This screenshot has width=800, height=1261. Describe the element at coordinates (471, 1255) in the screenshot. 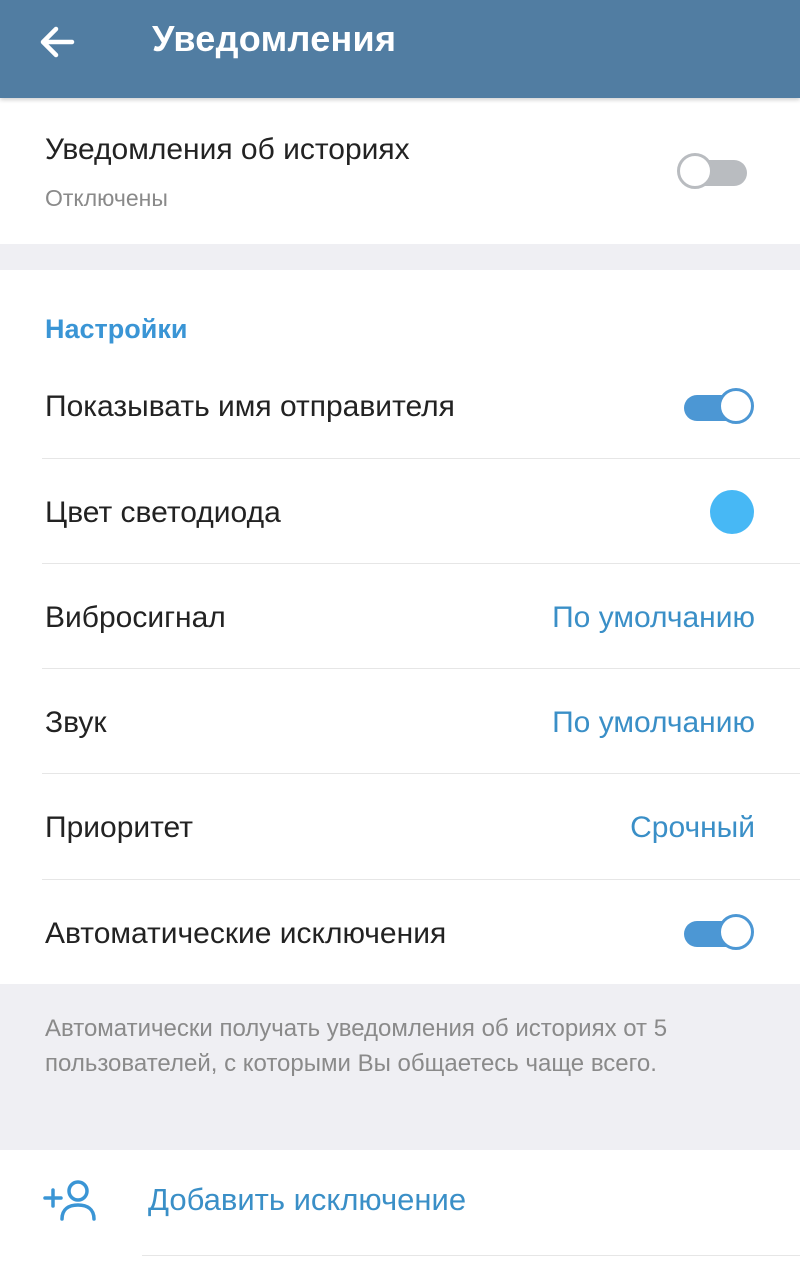

I see `divider` at that location.